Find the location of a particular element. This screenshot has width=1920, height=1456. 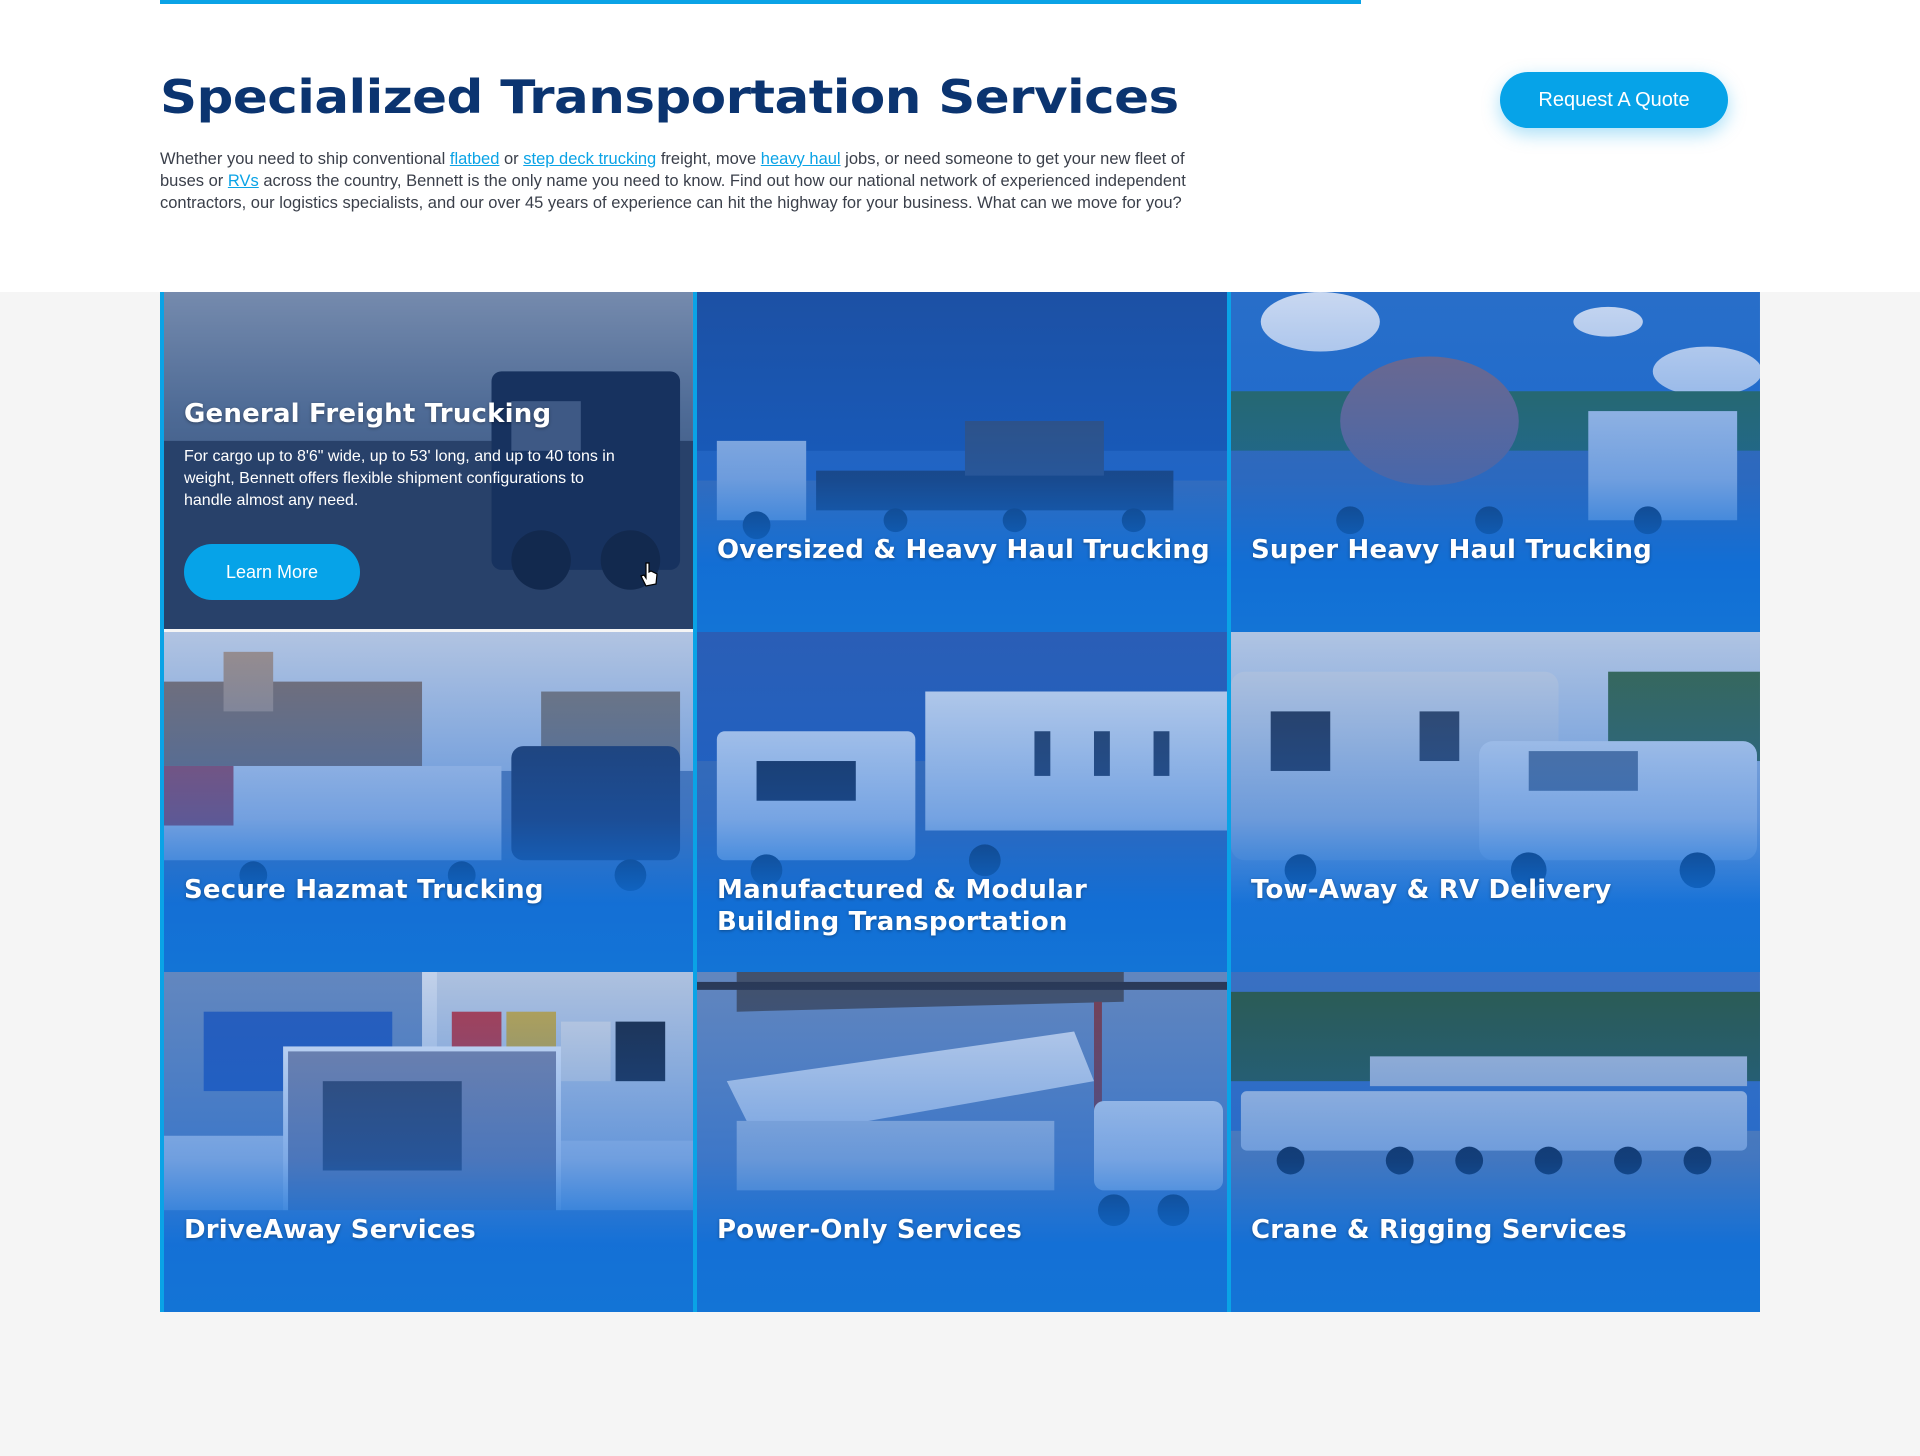

card-title: Crane & Rigging Services is located at coordinates (1439, 1230).